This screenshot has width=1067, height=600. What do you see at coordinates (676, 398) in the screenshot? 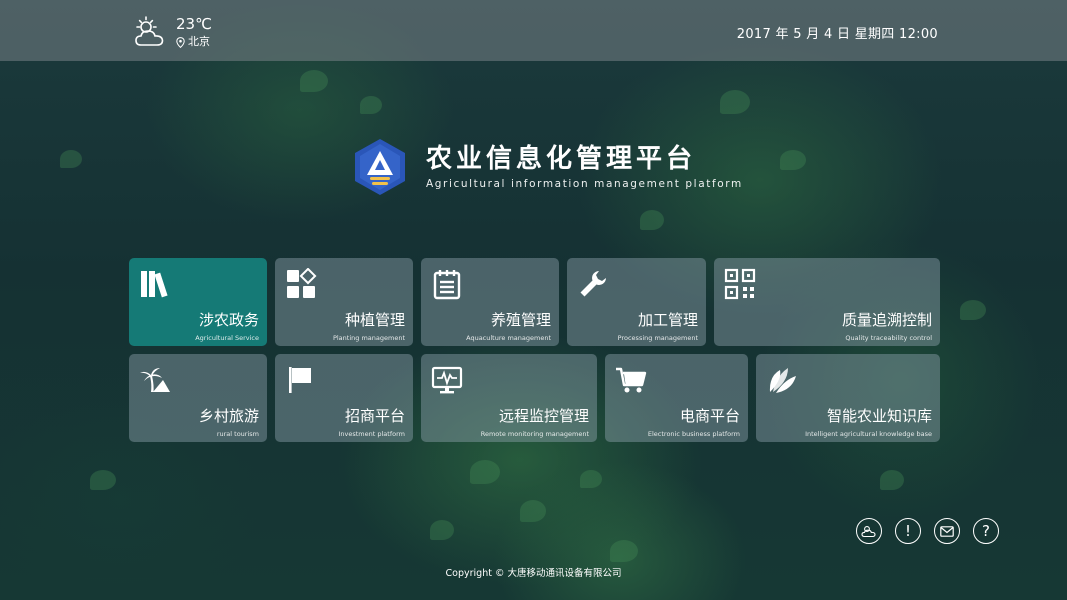
I see `tile-ecommerce-platform: 电商平台 Electronic business platform` at bounding box center [676, 398].